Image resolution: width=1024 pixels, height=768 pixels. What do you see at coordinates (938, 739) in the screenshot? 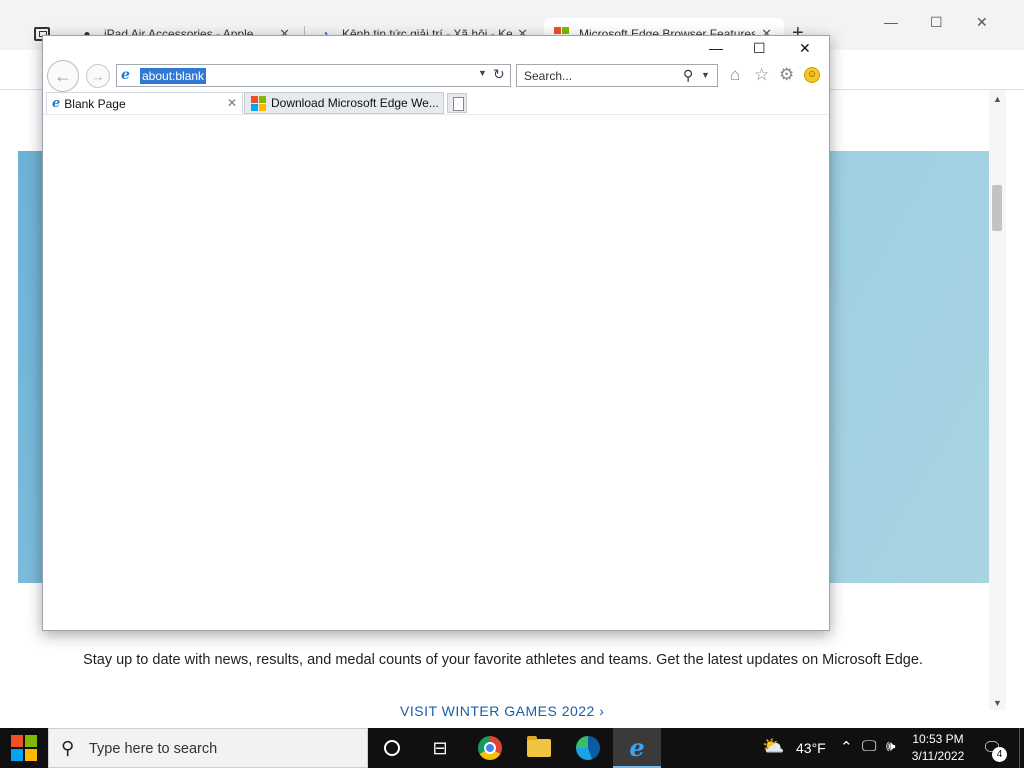
I see `clock-time: 10:53 PM` at bounding box center [938, 739].